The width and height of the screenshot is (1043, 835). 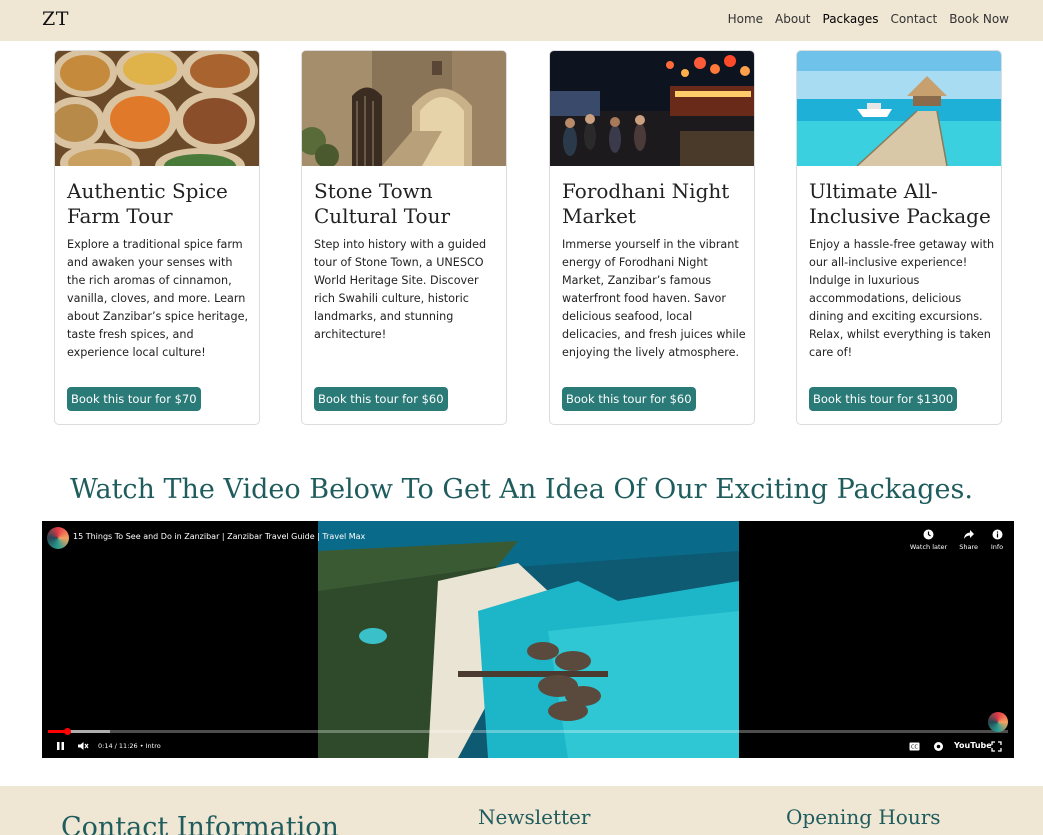 I want to click on nav-links: Home About Packages Contact Book Now, so click(x=868, y=19).